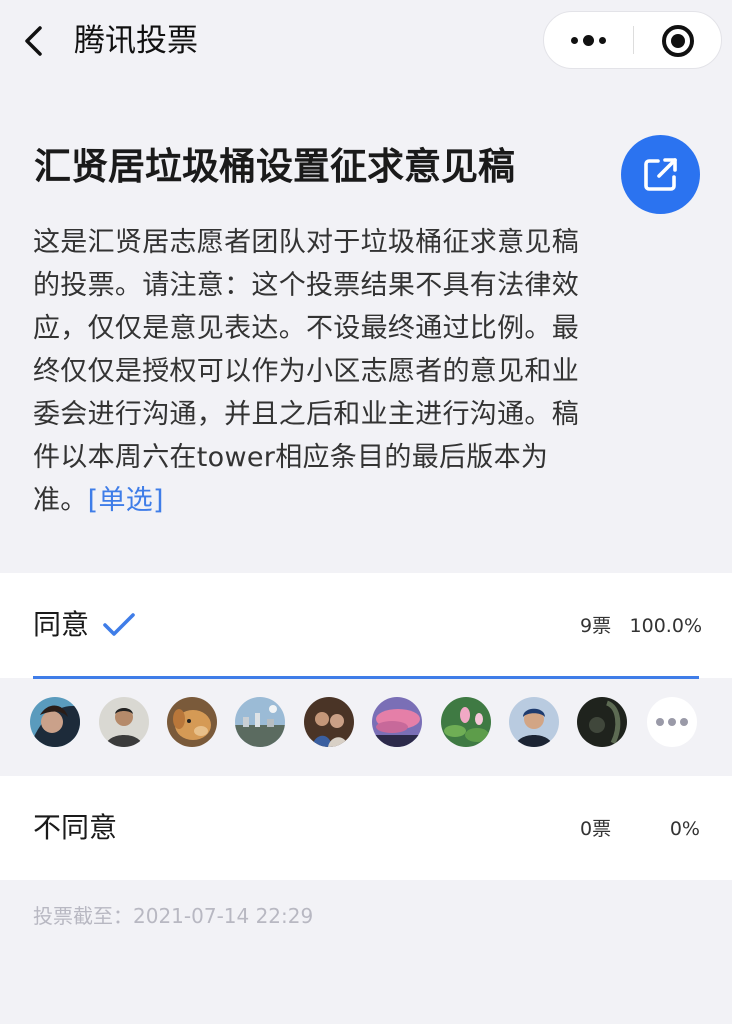 The width and height of the screenshot is (732, 1024). Describe the element at coordinates (660, 722) in the screenshot. I see `more-horizontal-icon` at that location.